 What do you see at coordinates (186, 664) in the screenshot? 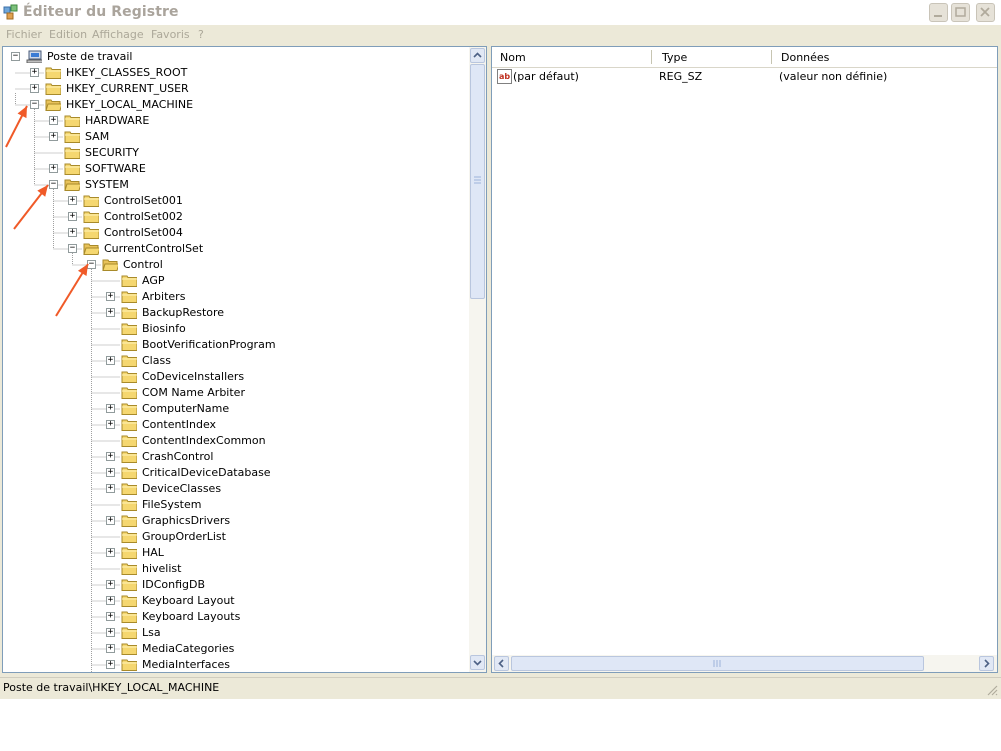
I see `tree-item-label: MediaInterfaces` at bounding box center [186, 664].